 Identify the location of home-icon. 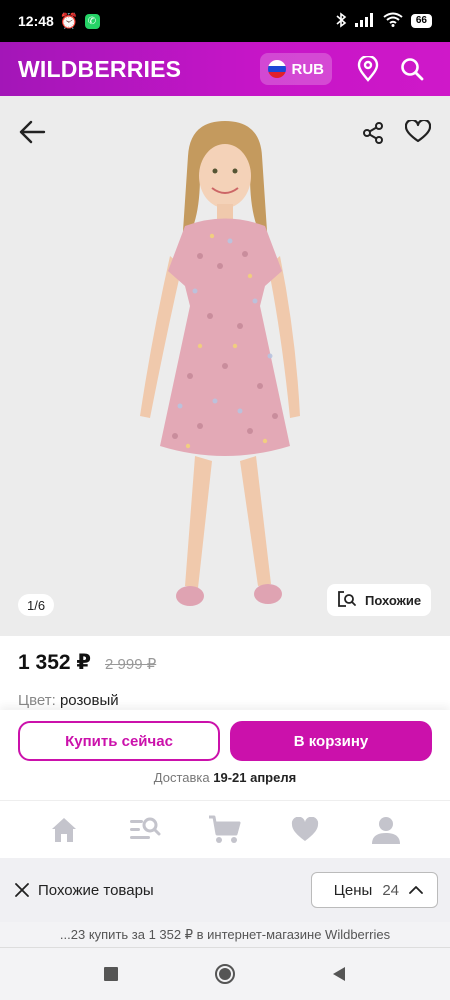
(64, 830).